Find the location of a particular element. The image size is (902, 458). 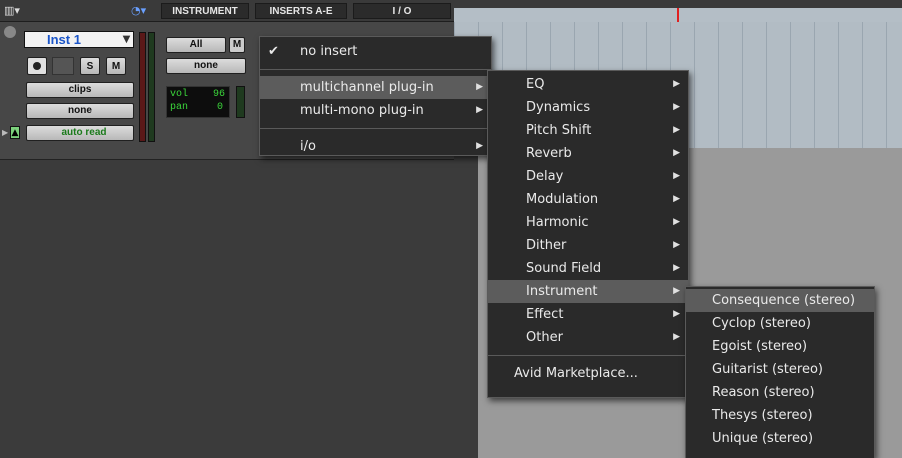

automation-icon: ▲ is located at coordinates (15, 132).